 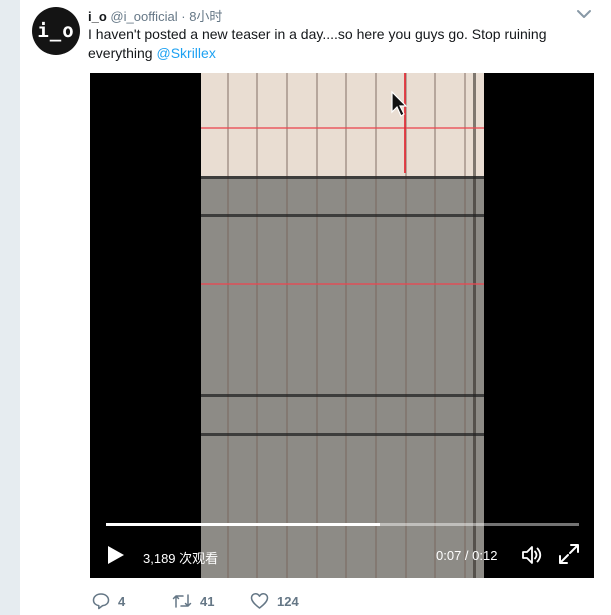 What do you see at coordinates (288, 601) in the screenshot?
I see `like-count: 124` at bounding box center [288, 601].